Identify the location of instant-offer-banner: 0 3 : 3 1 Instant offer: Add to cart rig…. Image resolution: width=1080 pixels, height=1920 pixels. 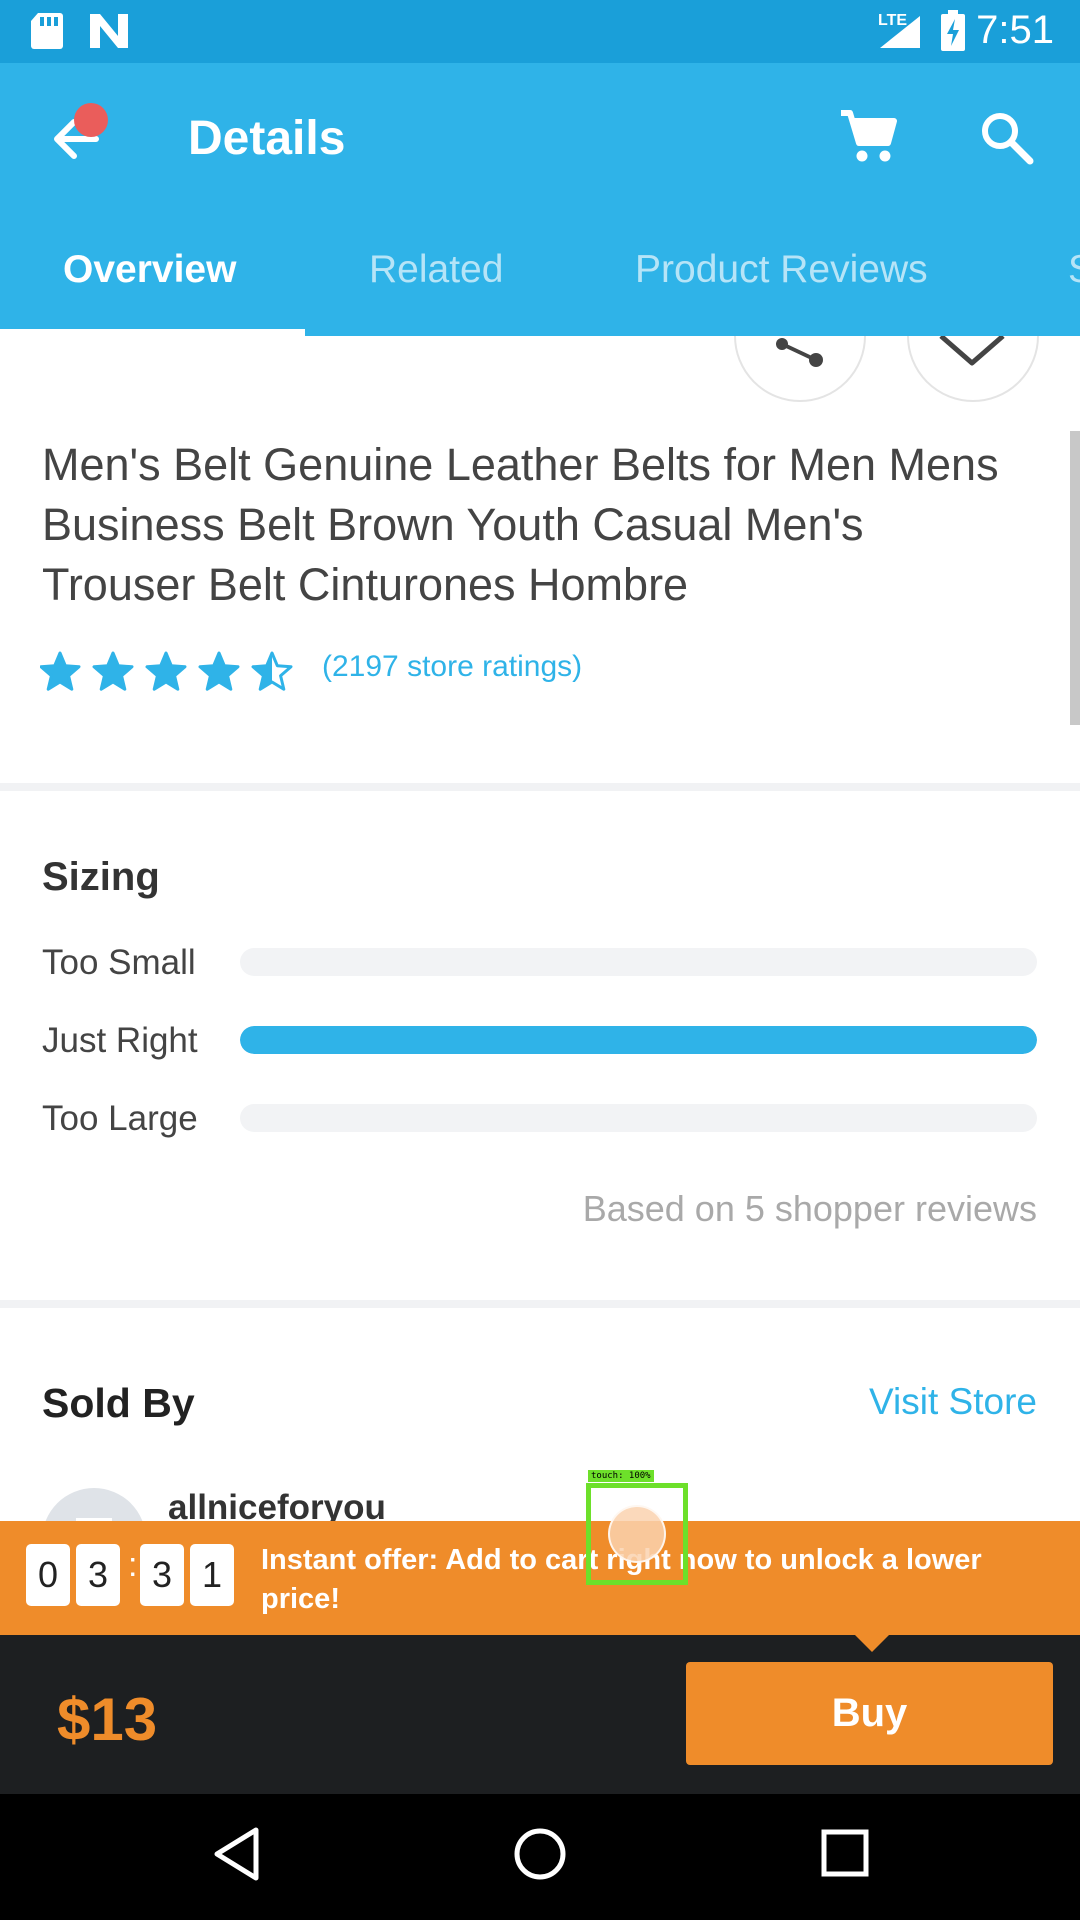
(540, 1578).